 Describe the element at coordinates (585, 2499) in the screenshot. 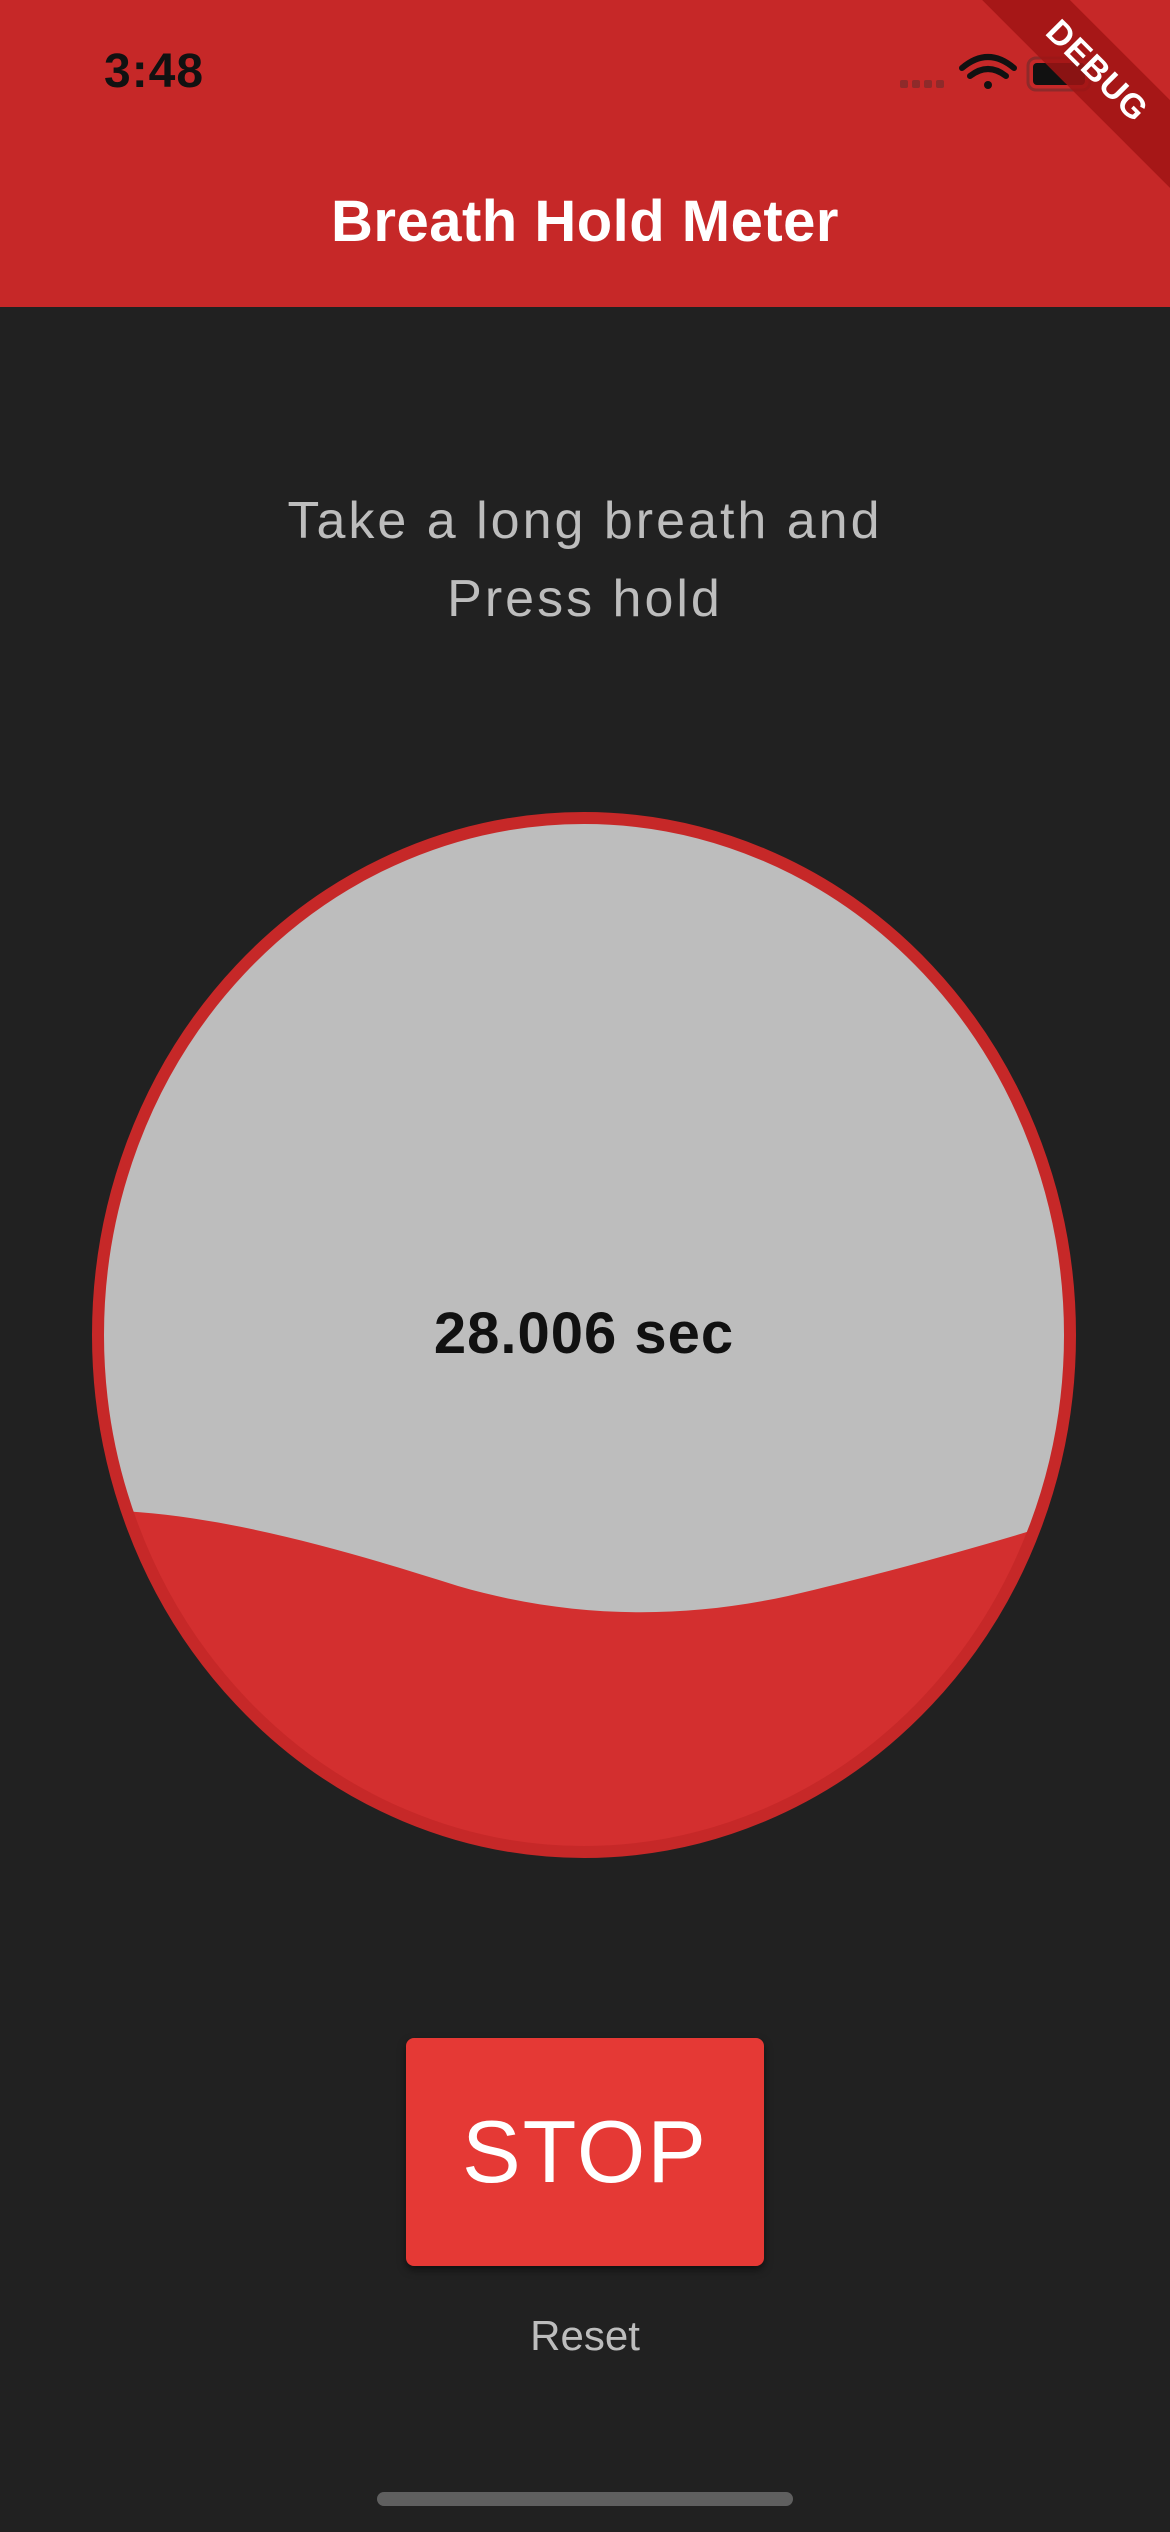

I see `home-indicator` at that location.